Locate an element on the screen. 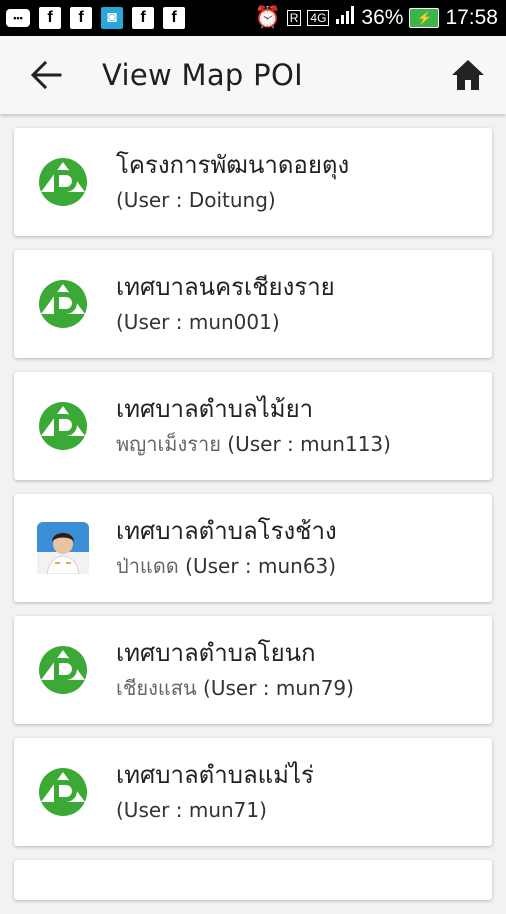  app-icon: ◙ is located at coordinates (112, 18).